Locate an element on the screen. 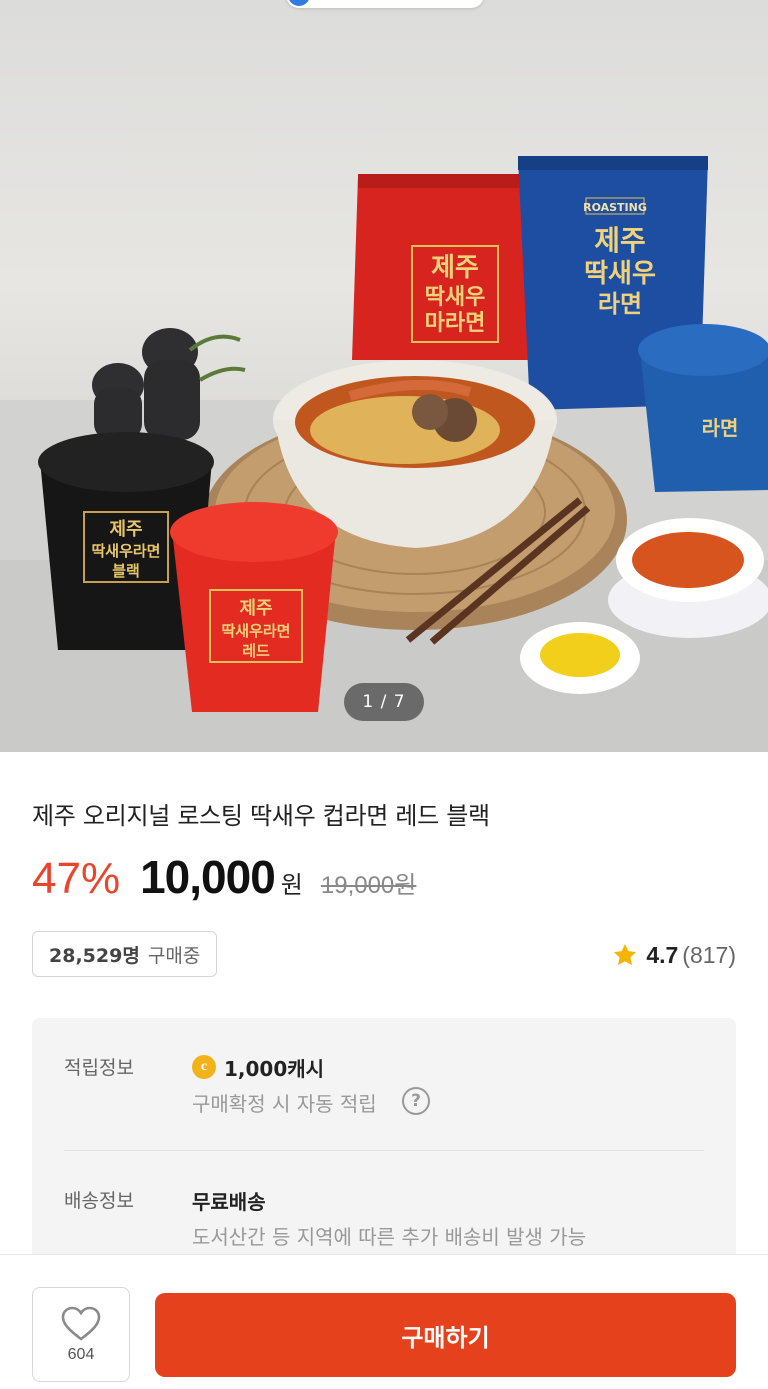 The image size is (768, 1389). price-row: 47% 10,000 원 19,000원 is located at coordinates (224, 878).